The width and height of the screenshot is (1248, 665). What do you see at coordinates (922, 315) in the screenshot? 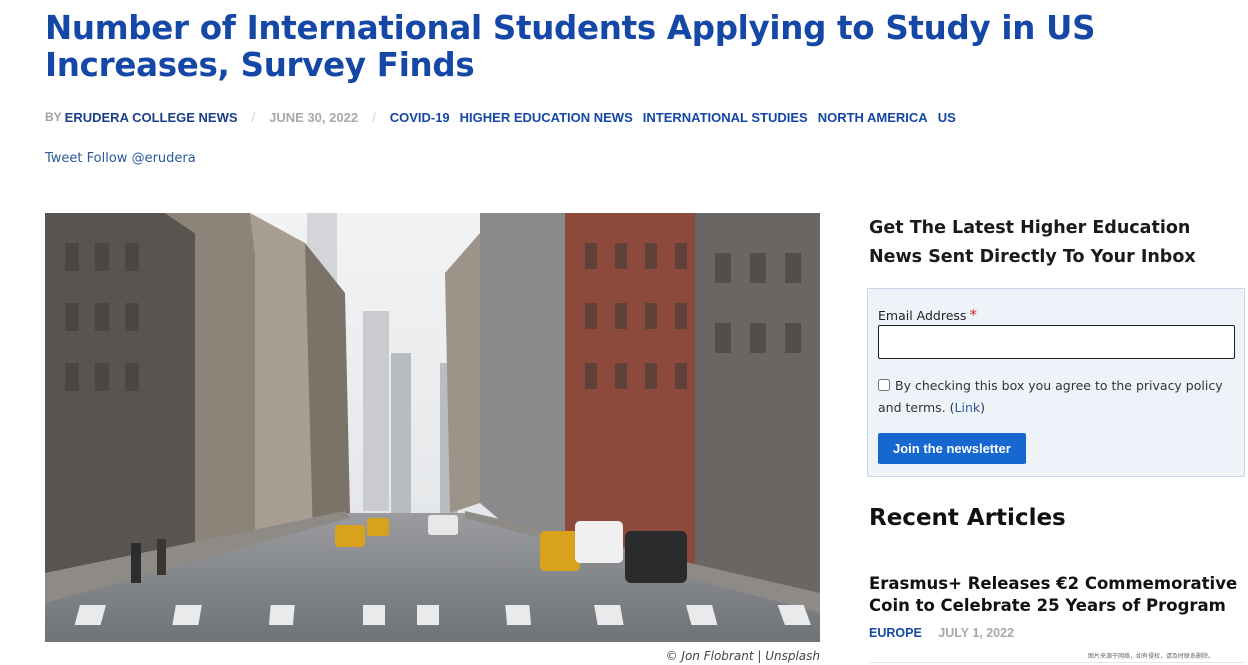
I see `email-label-text: Email Address` at bounding box center [922, 315].